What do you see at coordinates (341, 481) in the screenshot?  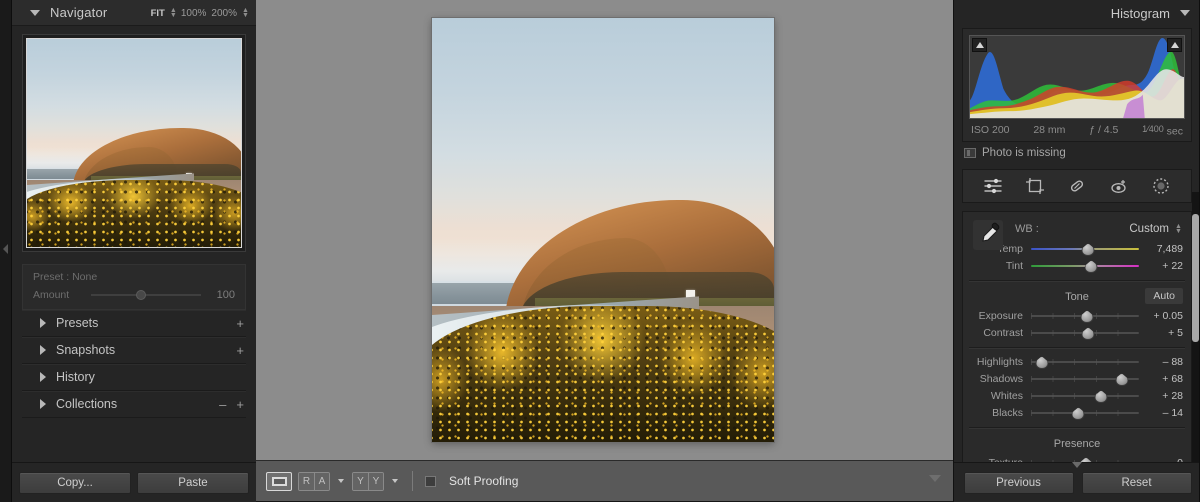 I see `before-after-dropdown-icon` at bounding box center [341, 481].